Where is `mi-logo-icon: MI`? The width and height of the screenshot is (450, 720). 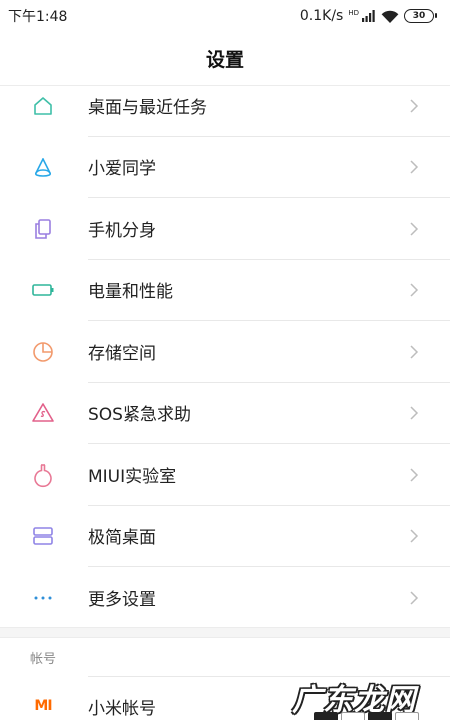
mi-logo-icon: MI is located at coordinates (44, 706).